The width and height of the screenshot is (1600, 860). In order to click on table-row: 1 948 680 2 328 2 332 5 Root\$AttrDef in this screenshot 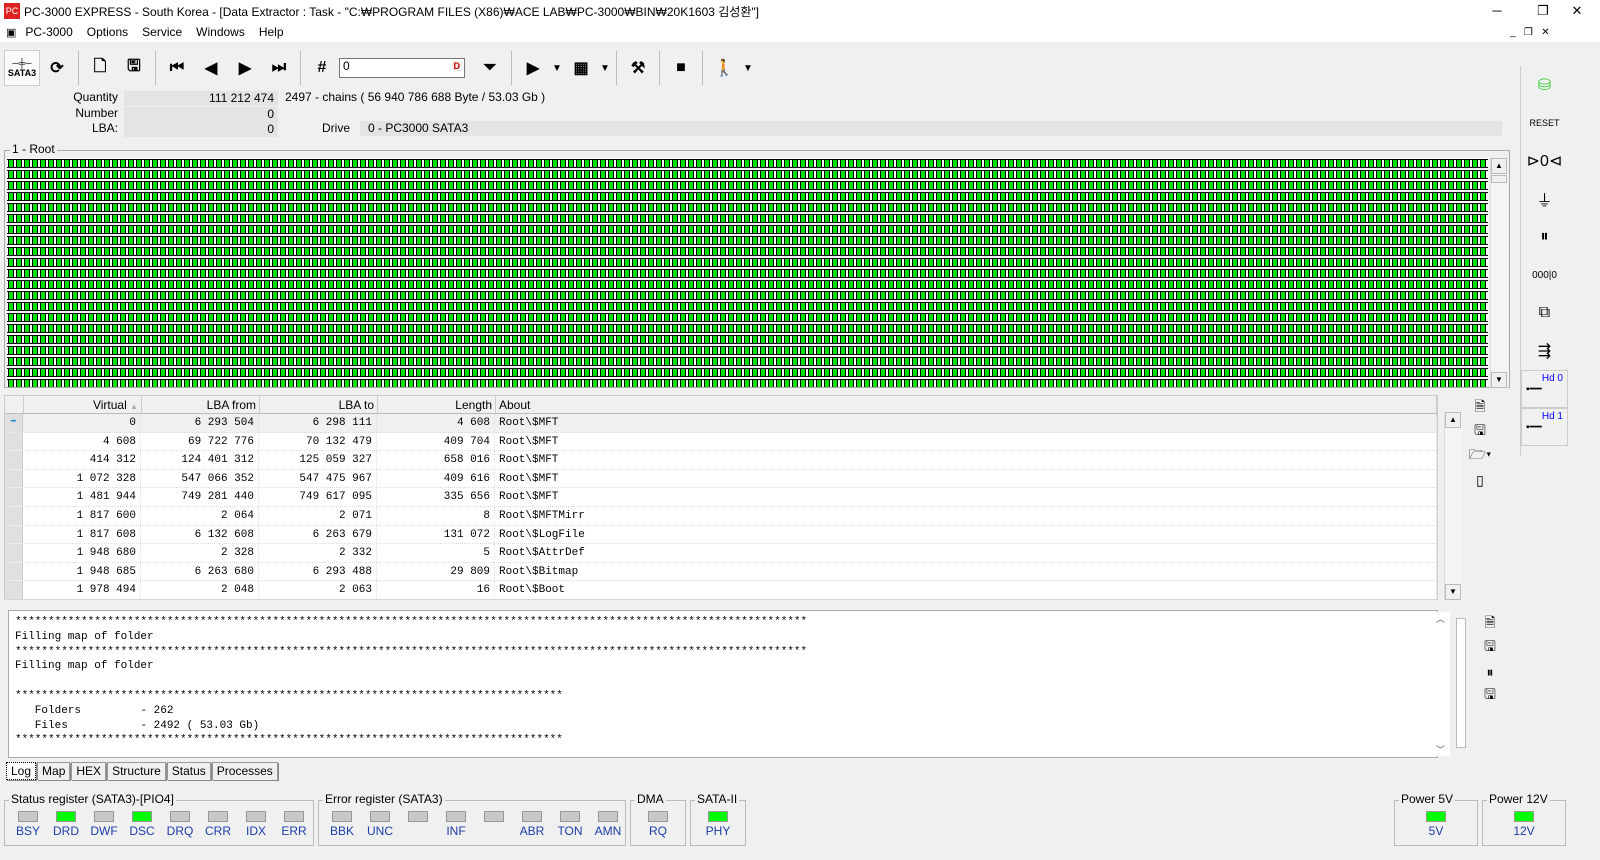, I will do `click(721, 553)`.